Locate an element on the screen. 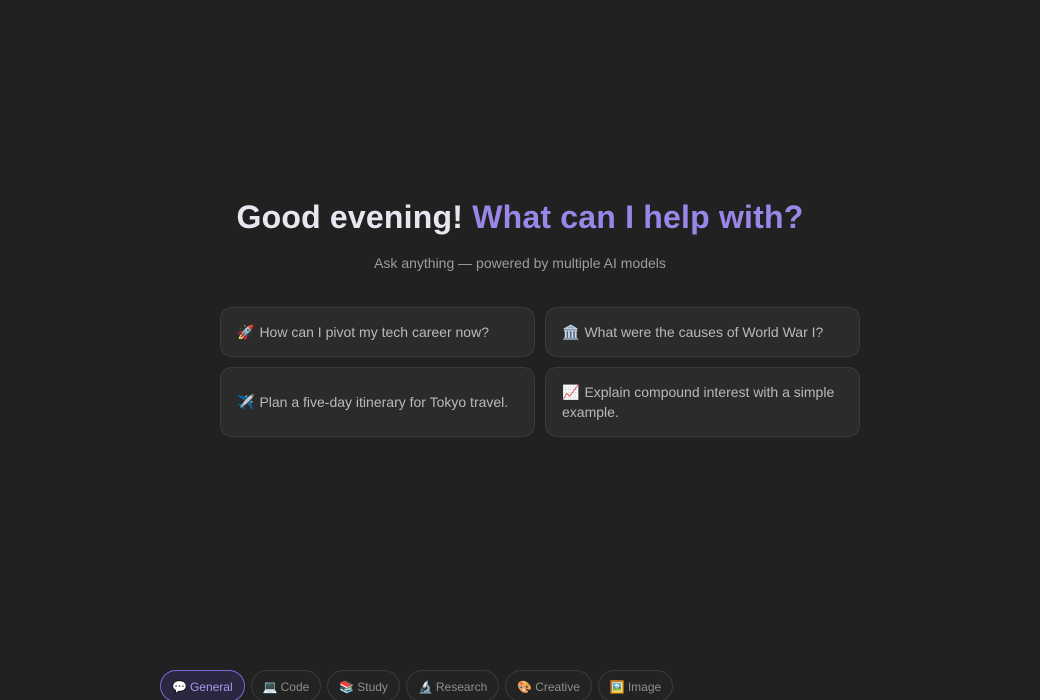 This screenshot has height=700, width=1040. mode-chip-creative: 🎨 Creative is located at coordinates (548, 685).